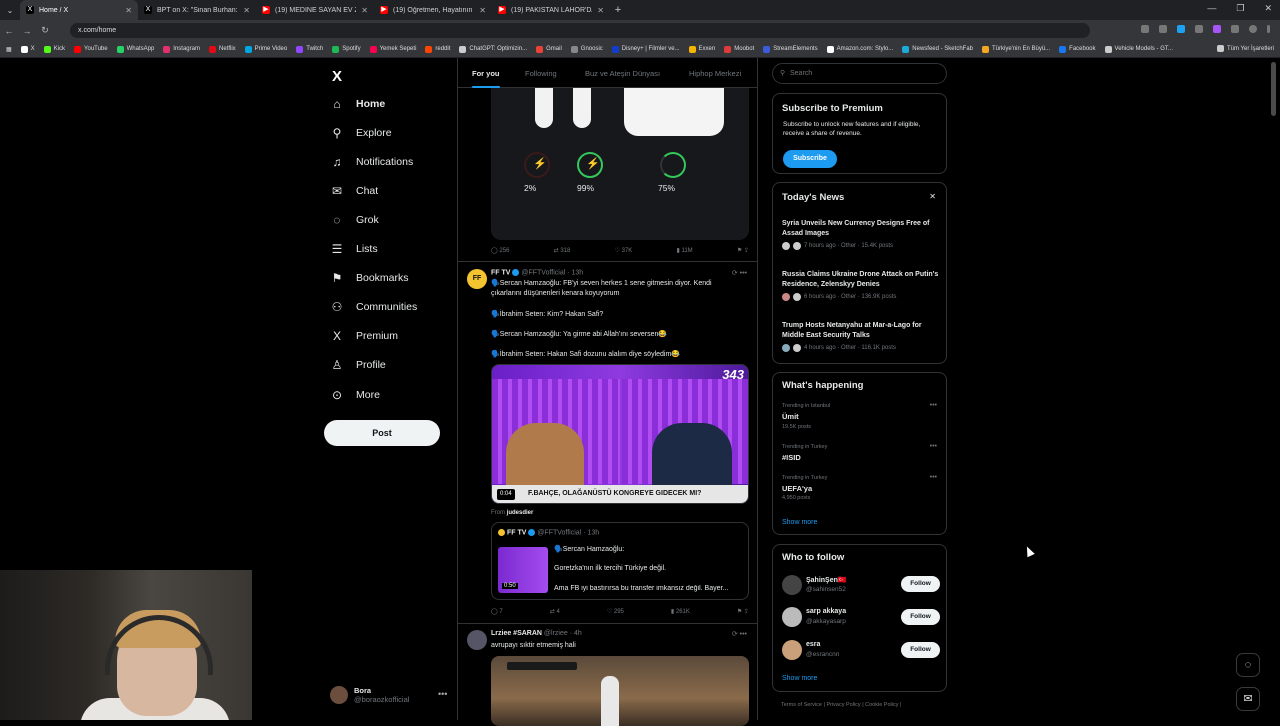 This screenshot has width=1280, height=726. I want to click on menu-icon, so click(1268, 29).